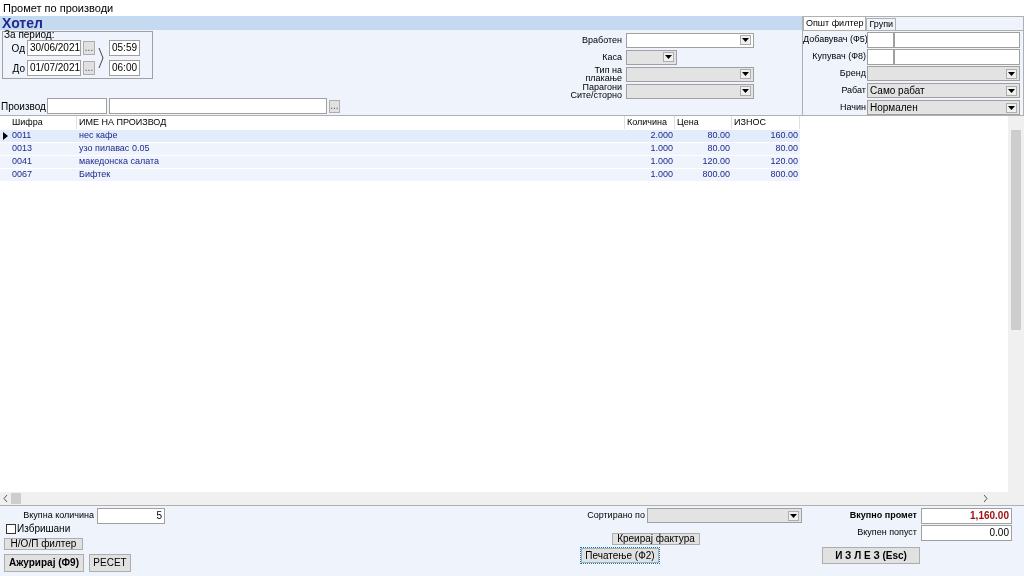 The width and height of the screenshot is (1024, 576). I want to click on date-label: Од, so click(17, 48).